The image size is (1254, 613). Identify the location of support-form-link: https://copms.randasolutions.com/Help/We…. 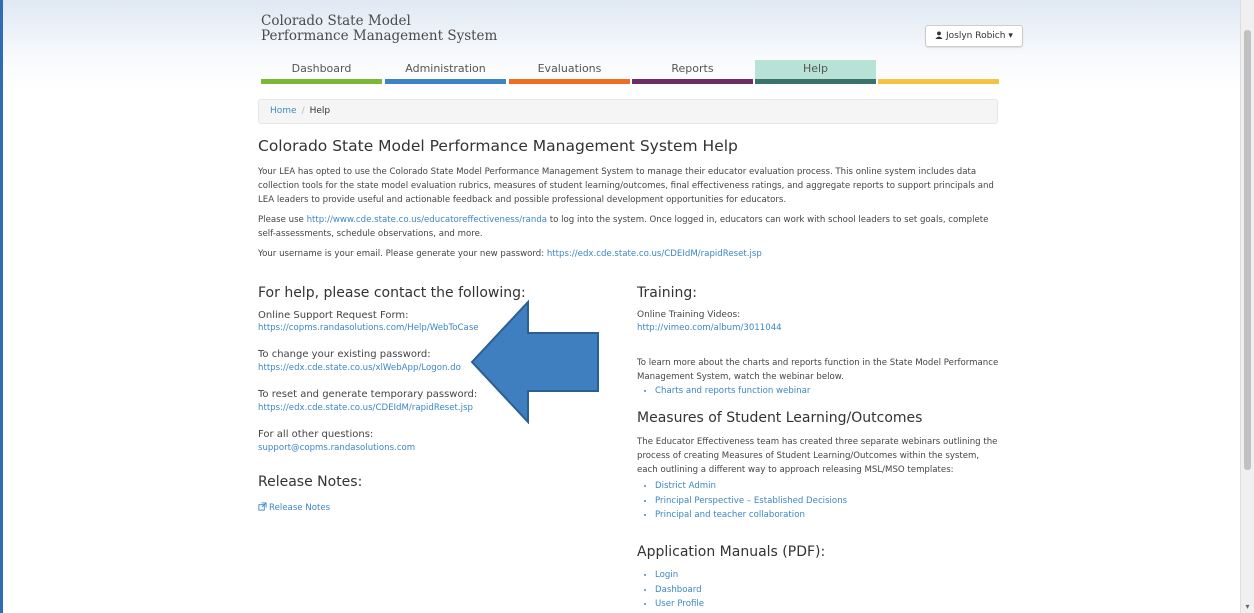
(368, 328).